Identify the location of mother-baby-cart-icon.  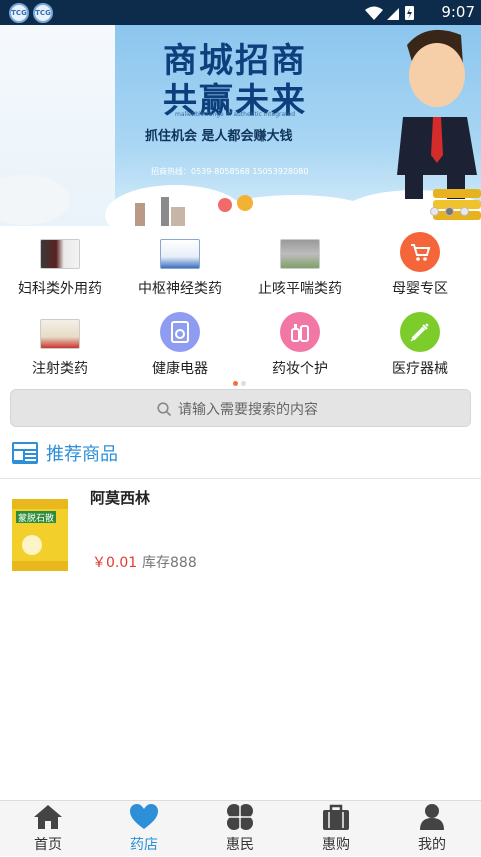
(420, 252).